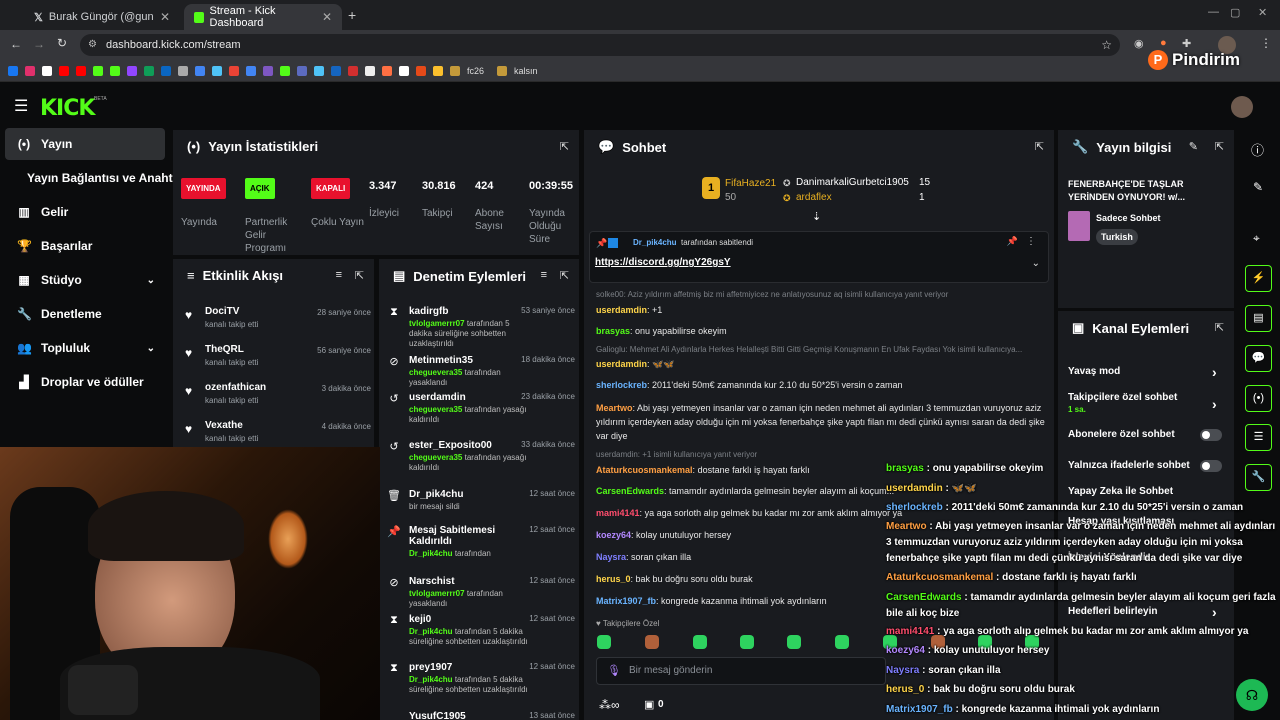  Describe the element at coordinates (1213, 12) in the screenshot. I see `minimize-icon: —` at that location.